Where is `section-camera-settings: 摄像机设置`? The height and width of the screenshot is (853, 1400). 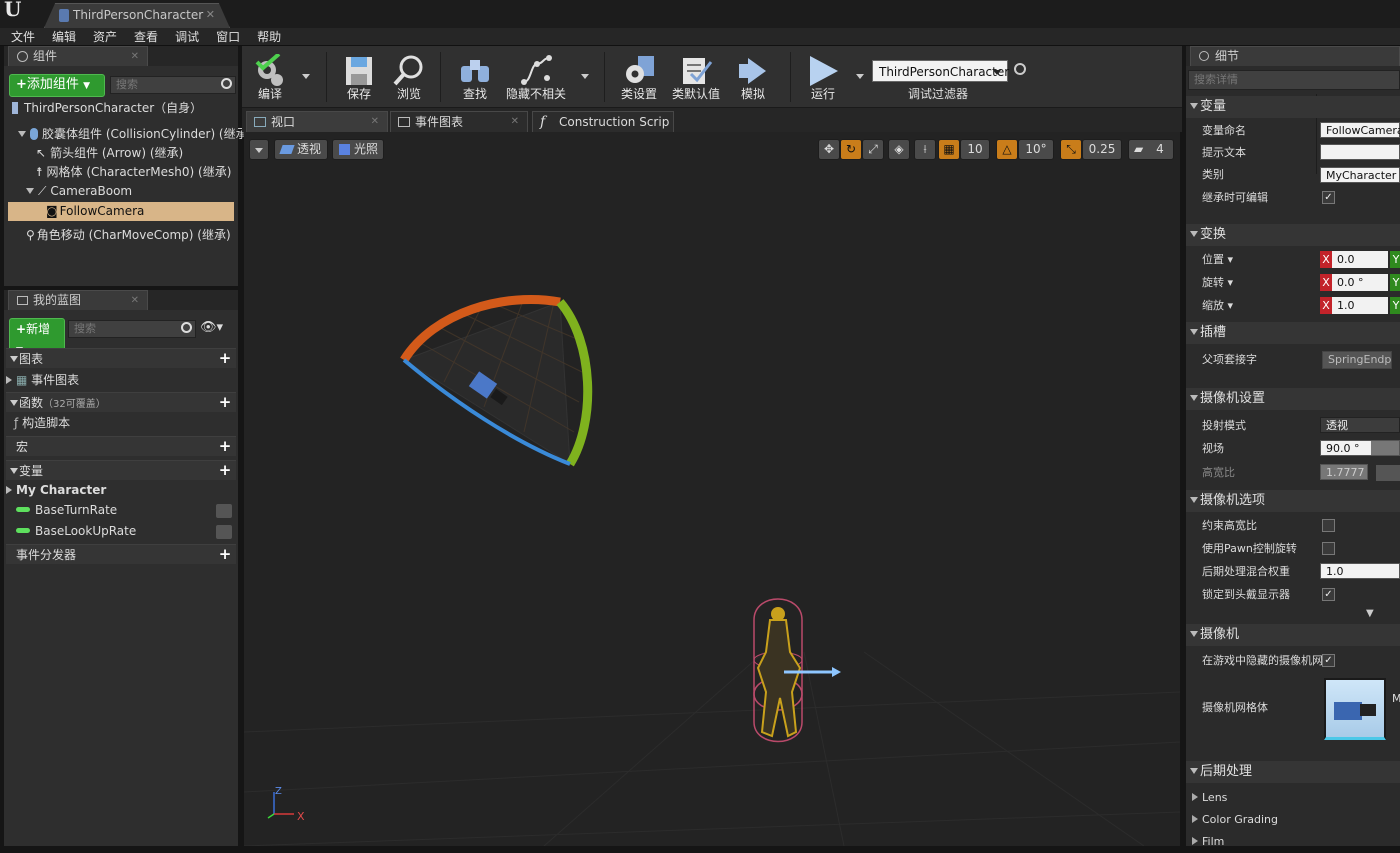 section-camera-settings: 摄像机设置 is located at coordinates (1293, 399).